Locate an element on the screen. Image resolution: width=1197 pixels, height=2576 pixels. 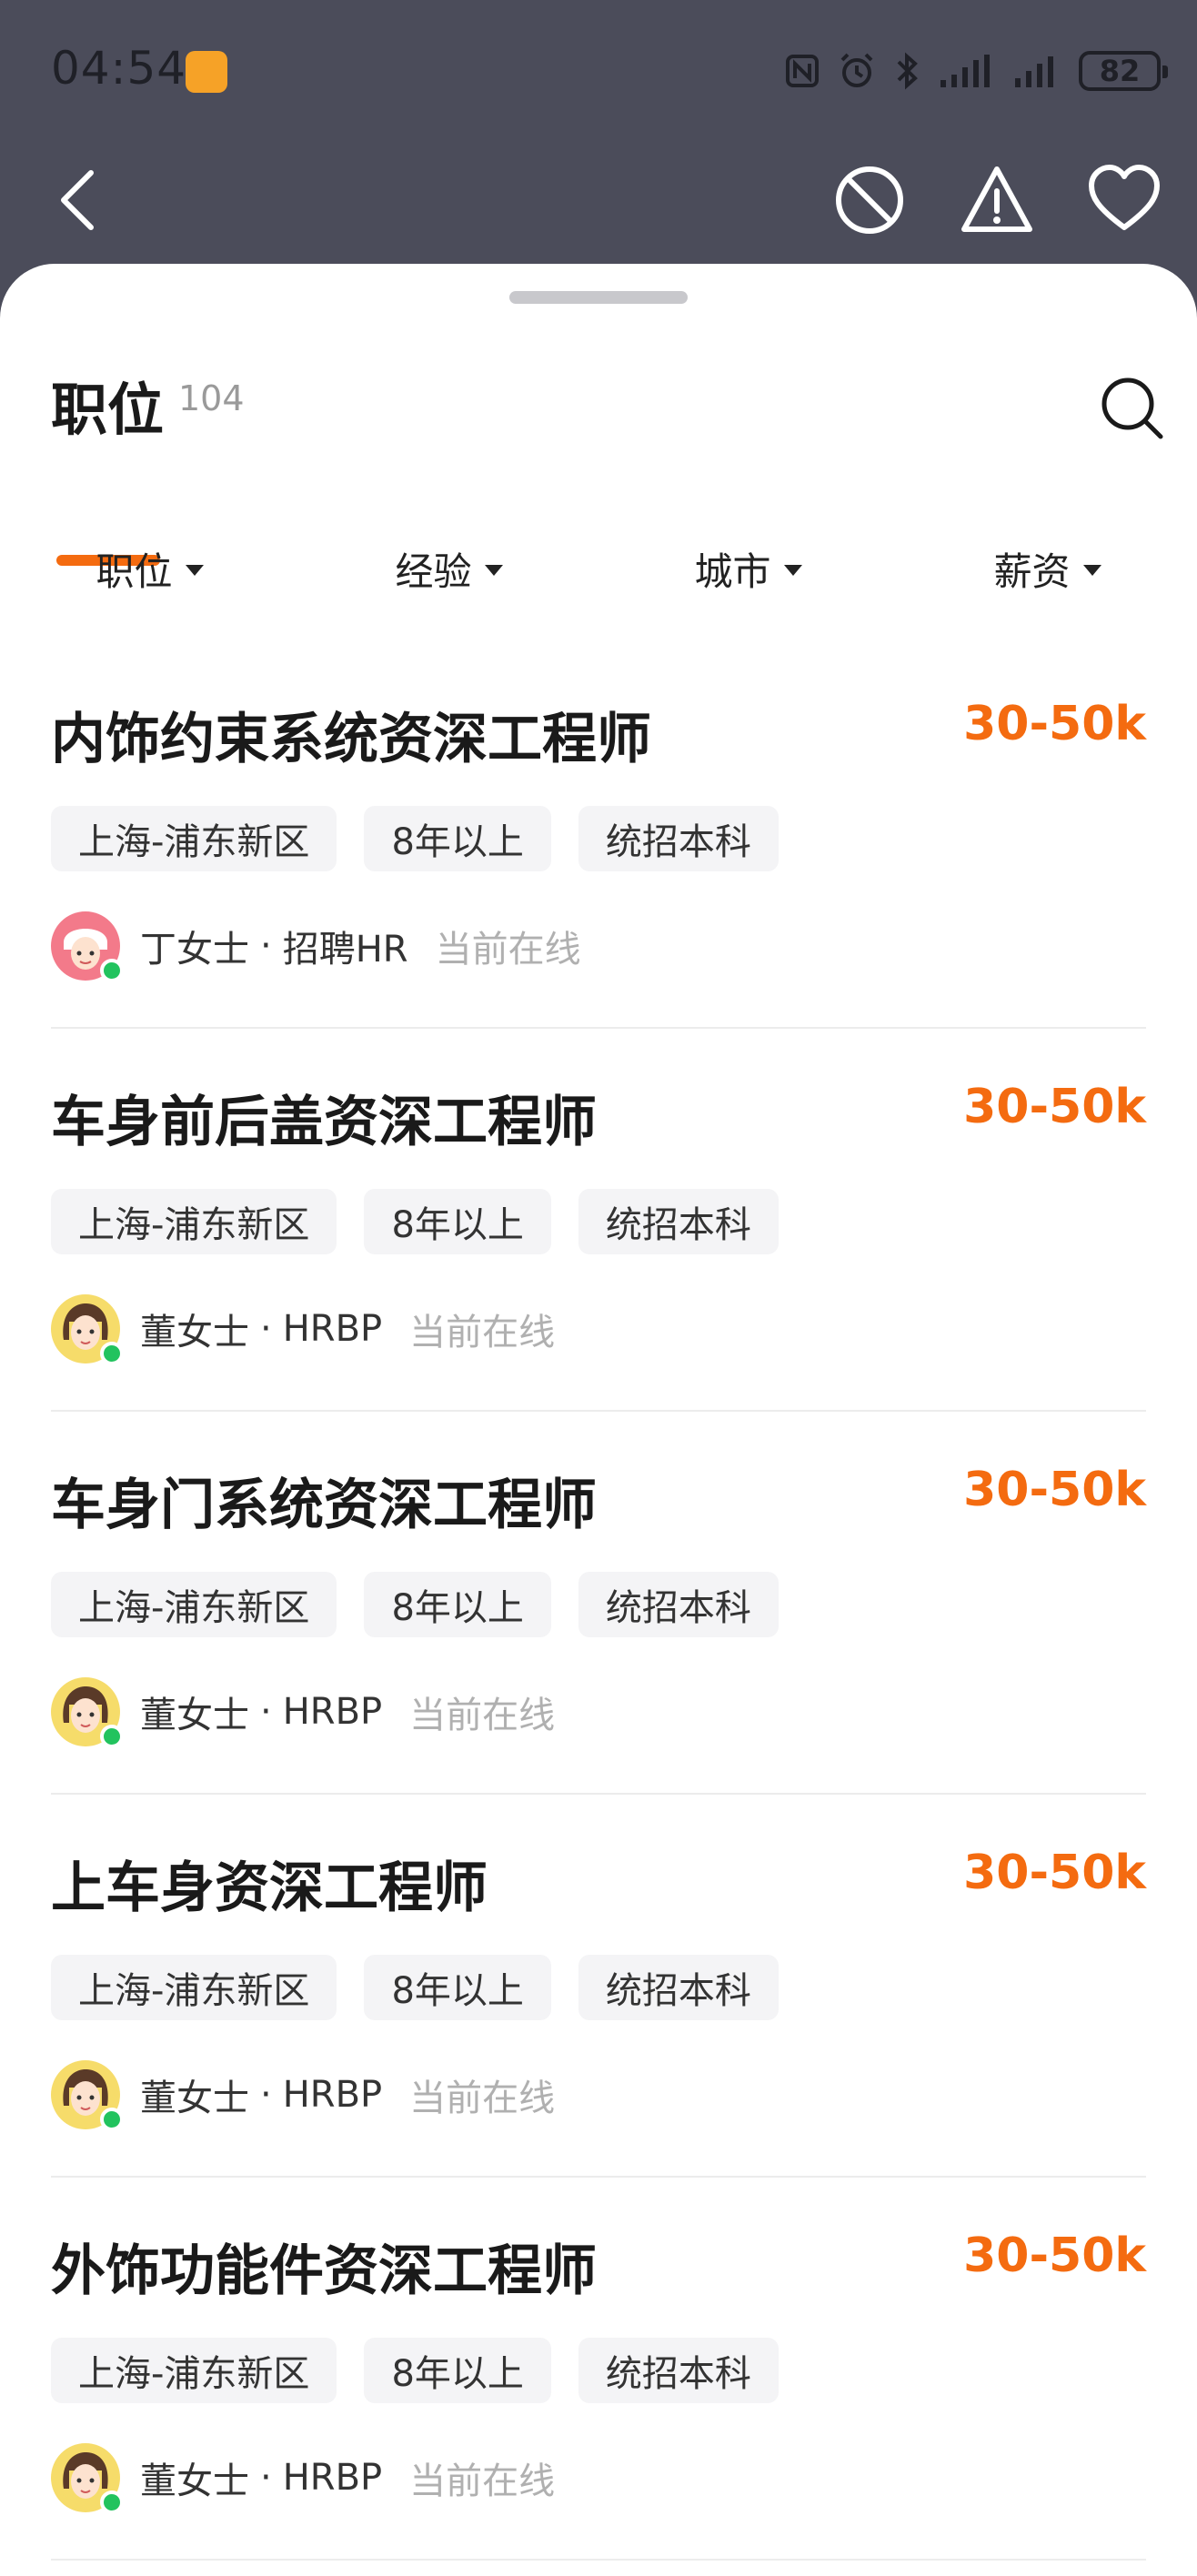
job-title: 车身门系统资深工程师 is located at coordinates (324, 1505).